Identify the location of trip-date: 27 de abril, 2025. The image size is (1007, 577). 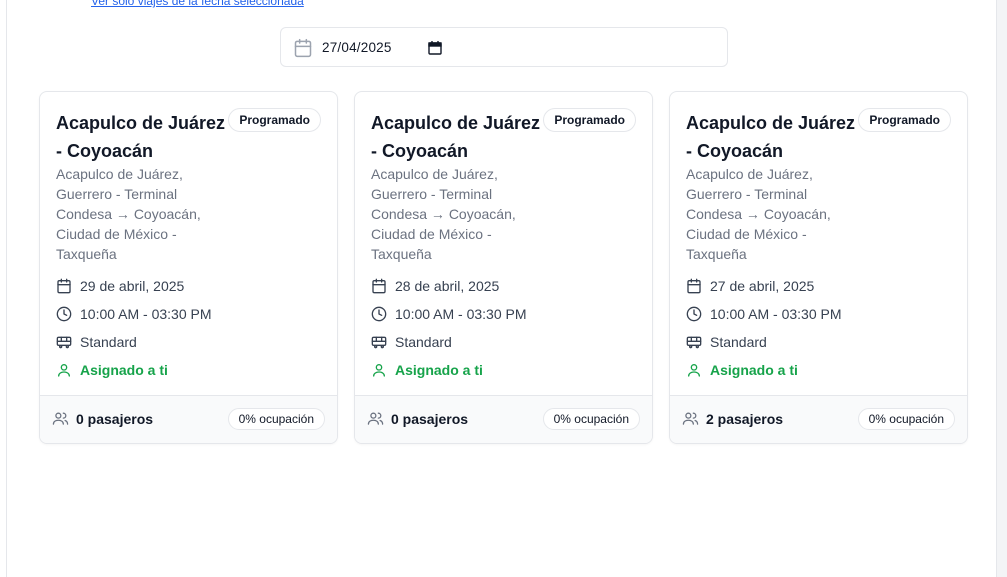
(762, 286).